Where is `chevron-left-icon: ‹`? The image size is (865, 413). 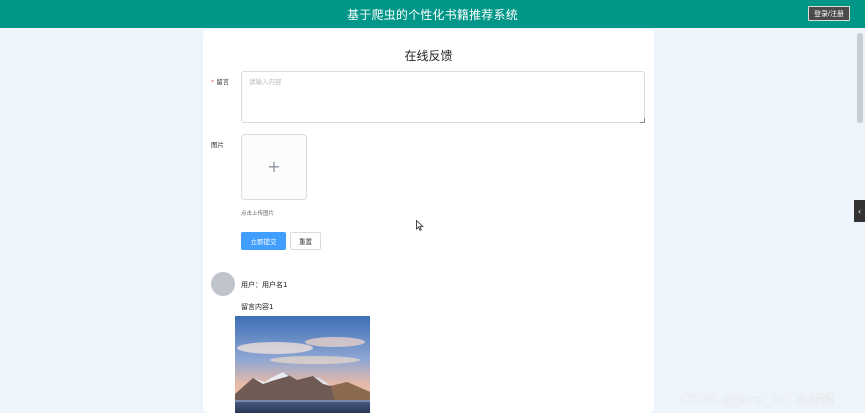 chevron-left-icon: ‹ is located at coordinates (859, 211).